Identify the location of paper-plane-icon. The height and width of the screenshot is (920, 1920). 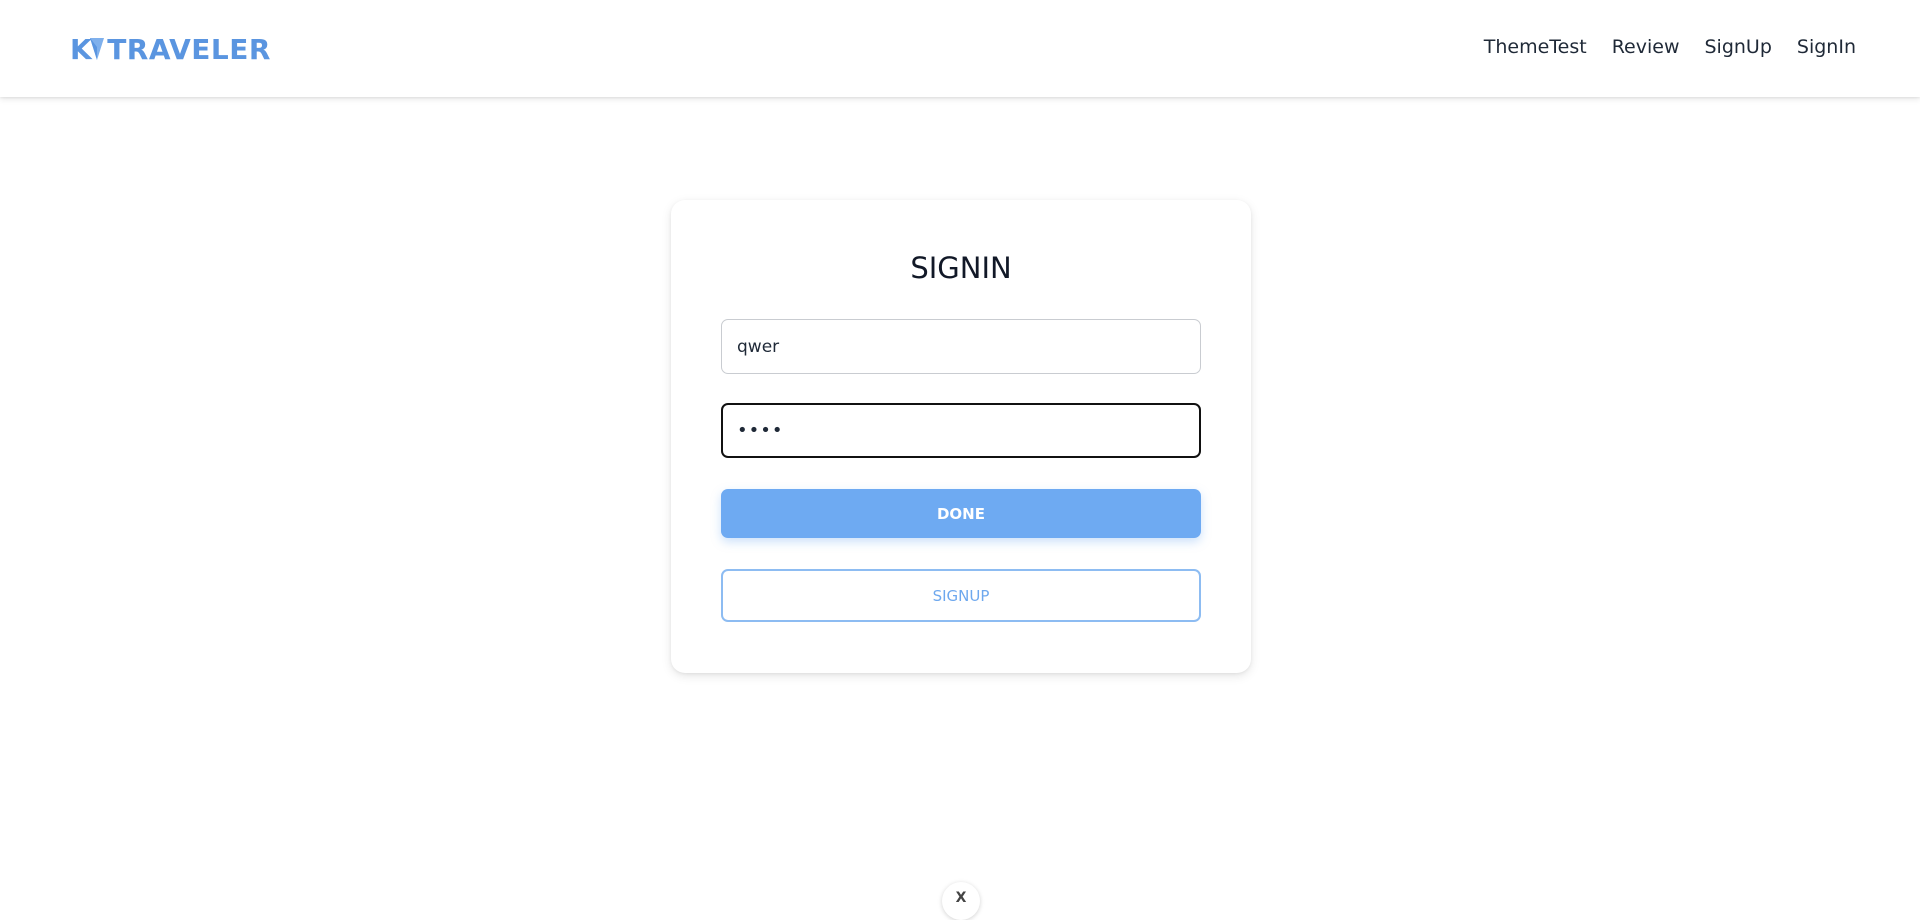
(97, 49).